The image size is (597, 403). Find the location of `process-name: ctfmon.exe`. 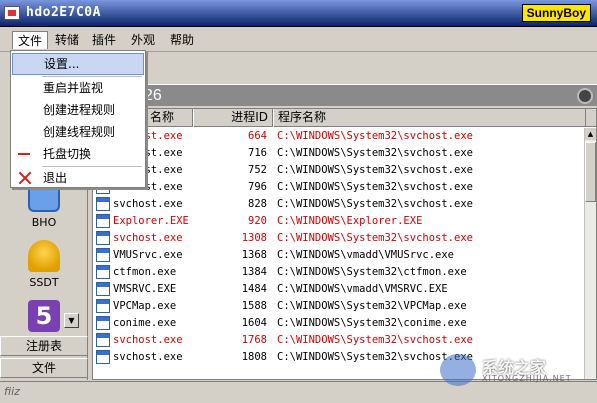

process-name: ctfmon.exe is located at coordinates (145, 272).